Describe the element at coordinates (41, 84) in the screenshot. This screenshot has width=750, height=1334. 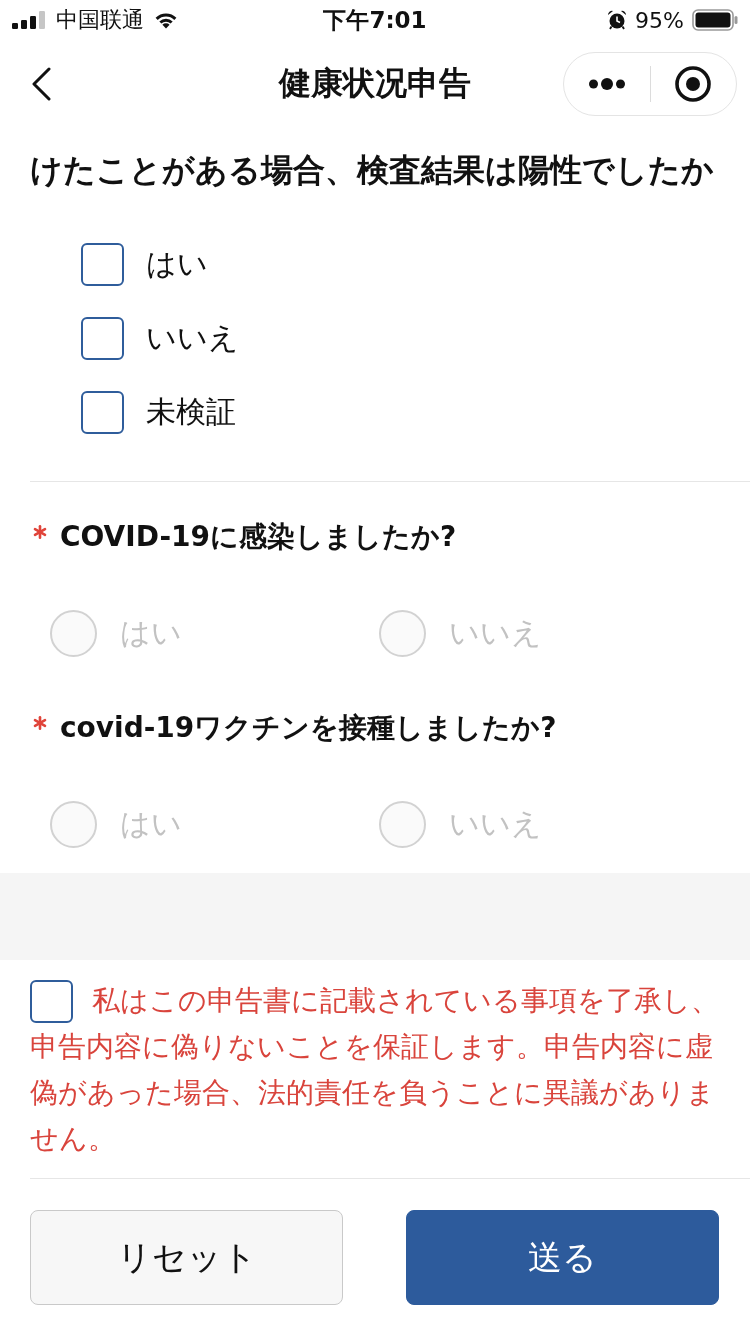
I see `back-icon` at that location.